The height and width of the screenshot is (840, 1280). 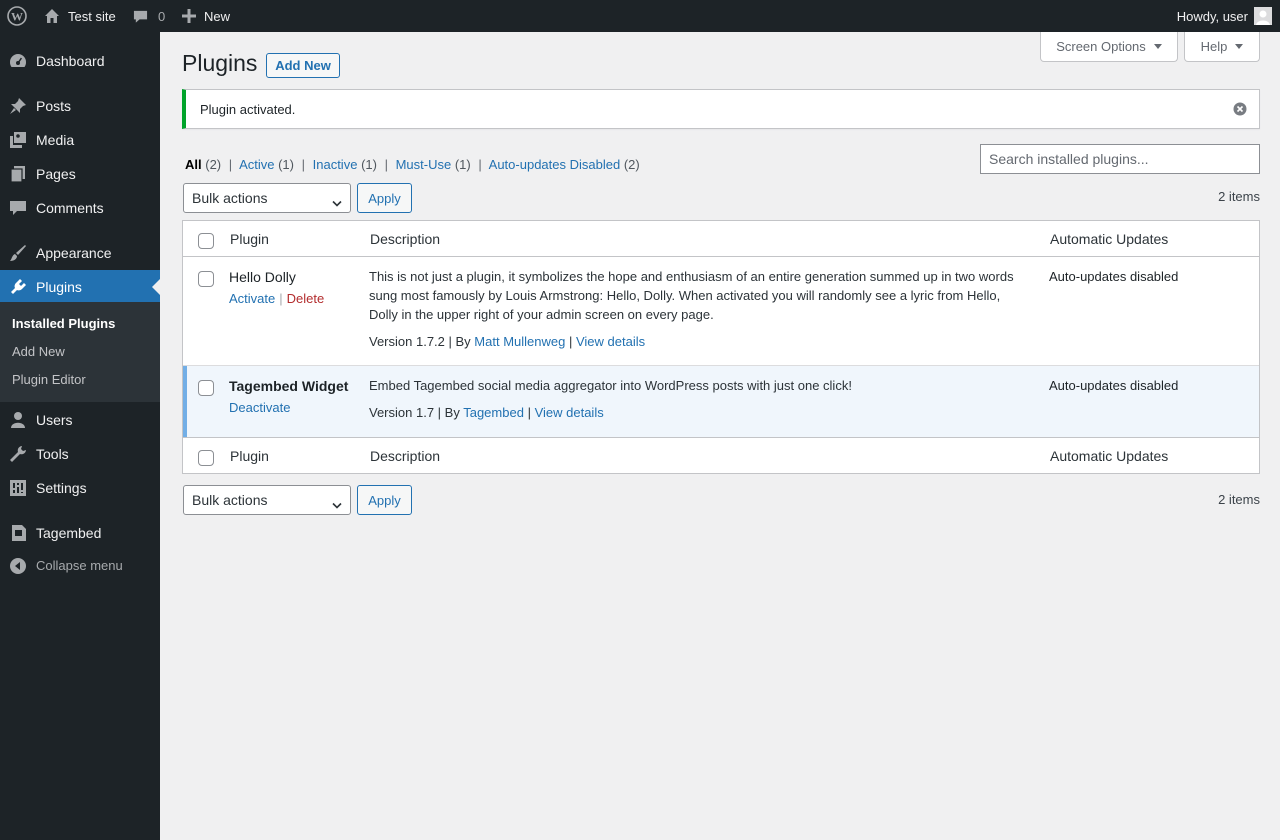 I want to click on howdy-text: Howdy, user, so click(x=1212, y=16).